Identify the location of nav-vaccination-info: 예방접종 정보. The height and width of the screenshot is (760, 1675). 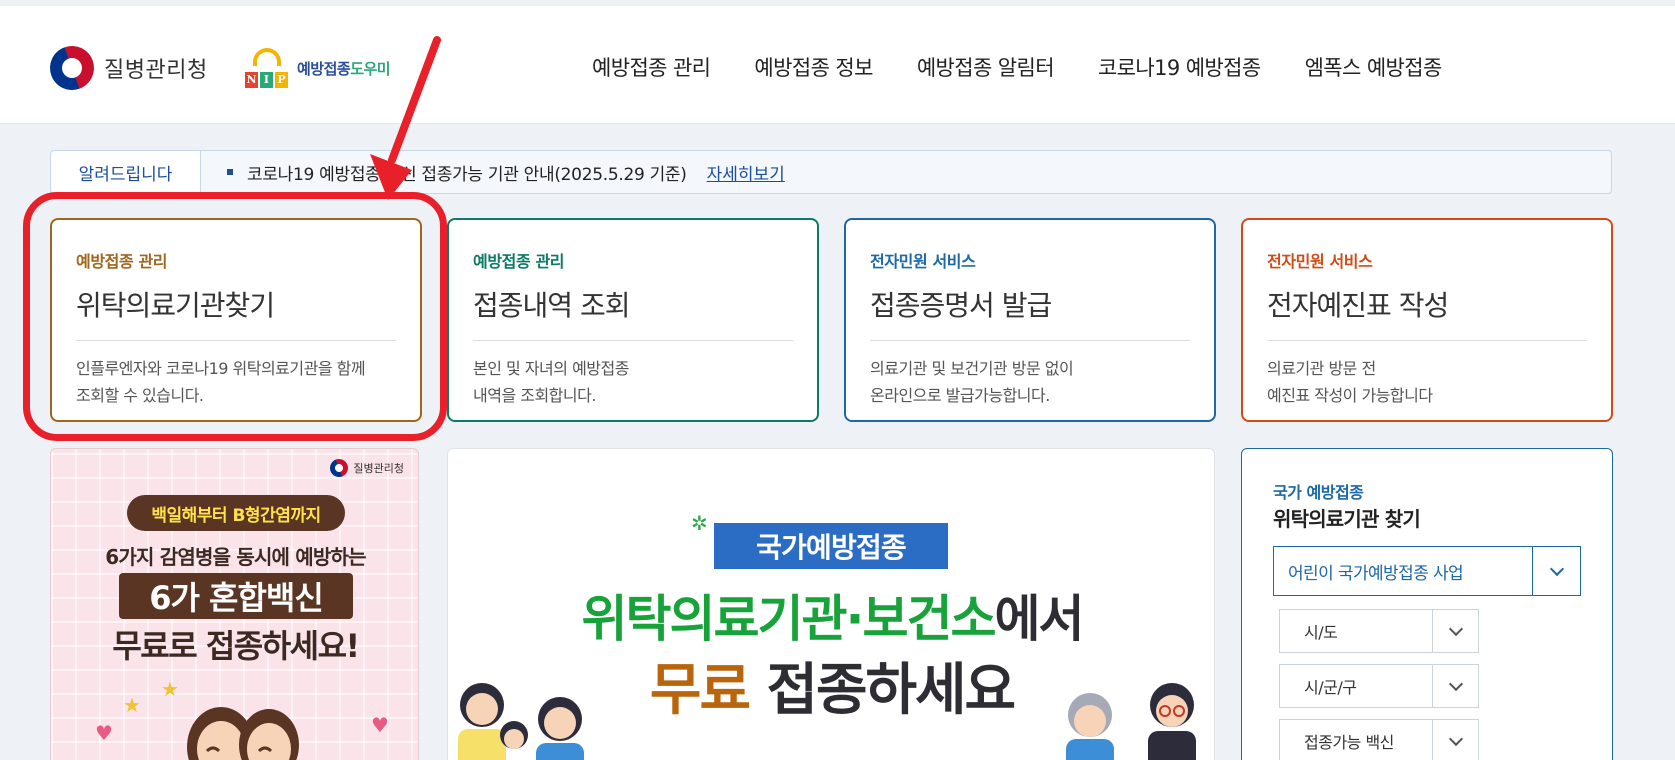
(813, 67).